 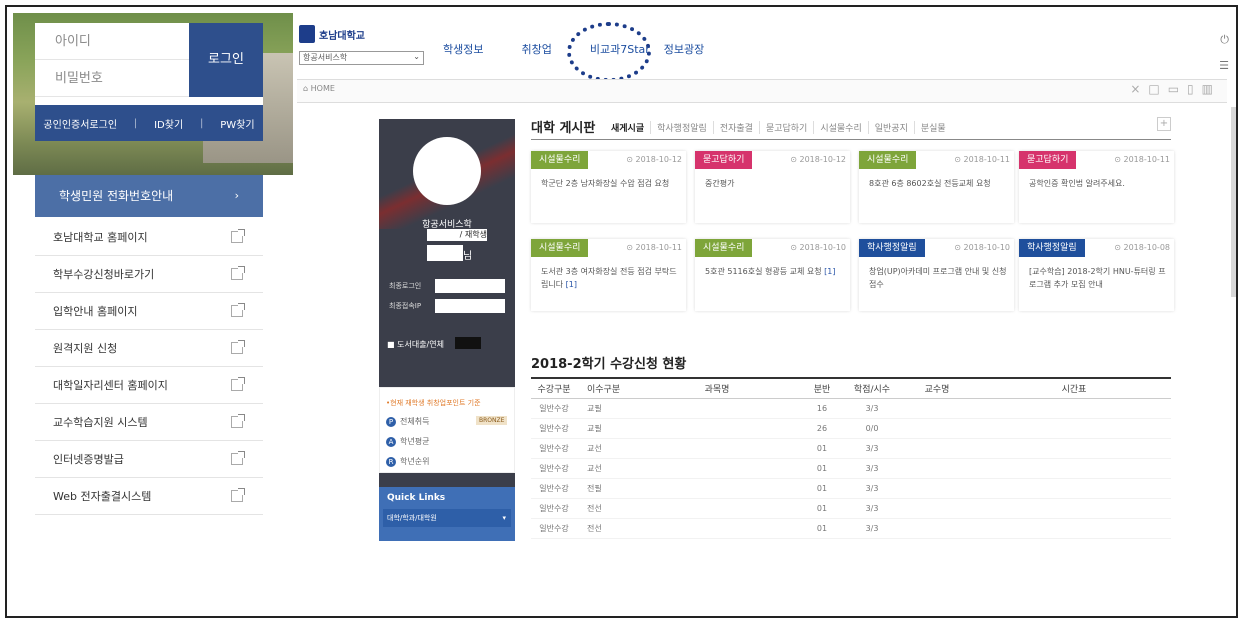 What do you see at coordinates (851, 469) in the screenshot?
I see `table-row: 일반수강 교선 01 3/3` at bounding box center [851, 469].